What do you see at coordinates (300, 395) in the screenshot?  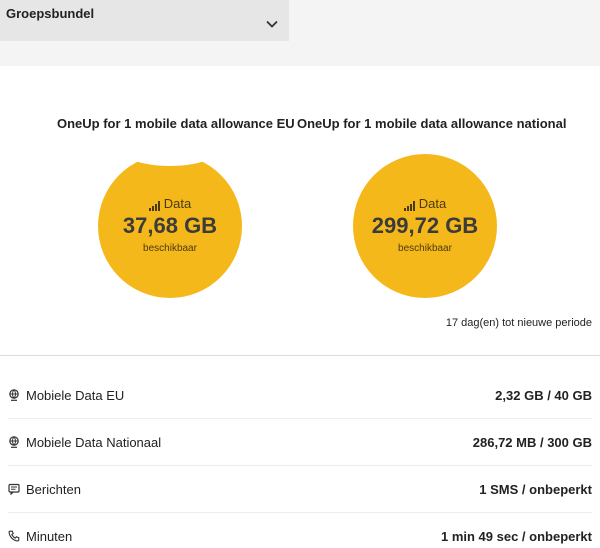 I see `usage-row-data-eu: Mobiele Data EU 2,32 GB / 40 GB` at bounding box center [300, 395].